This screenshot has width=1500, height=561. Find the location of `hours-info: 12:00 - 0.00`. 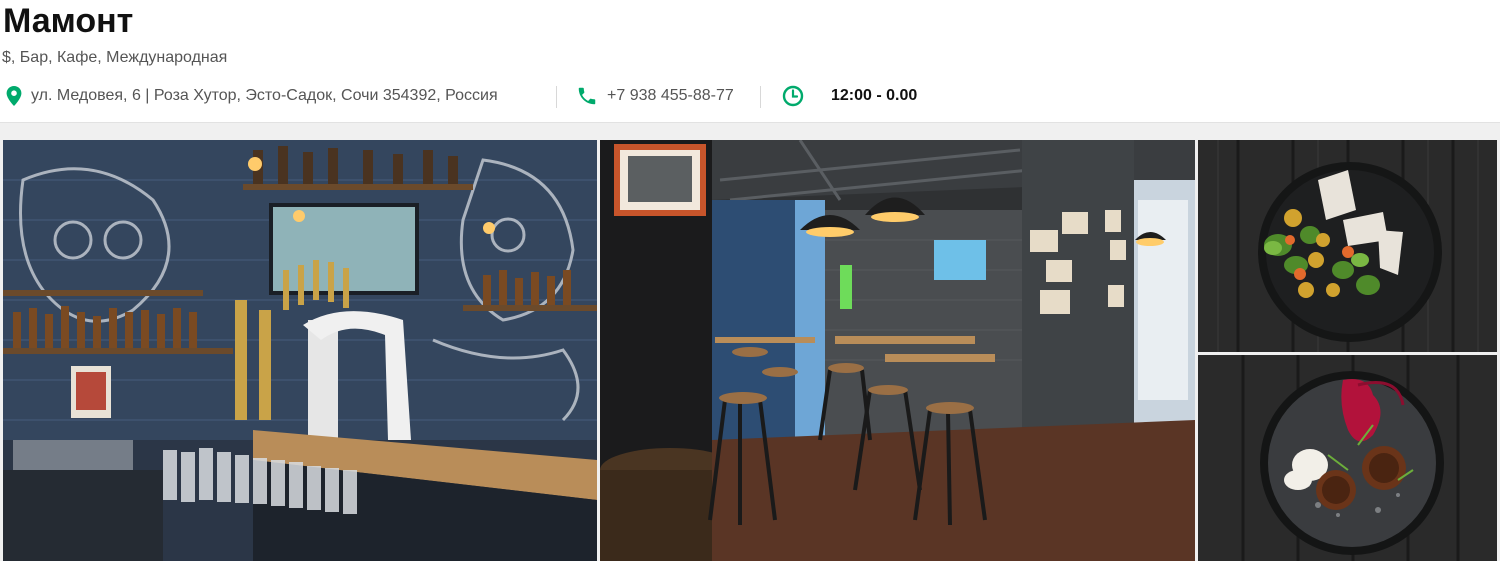

hours-info: 12:00 - 0.00 is located at coordinates (849, 96).